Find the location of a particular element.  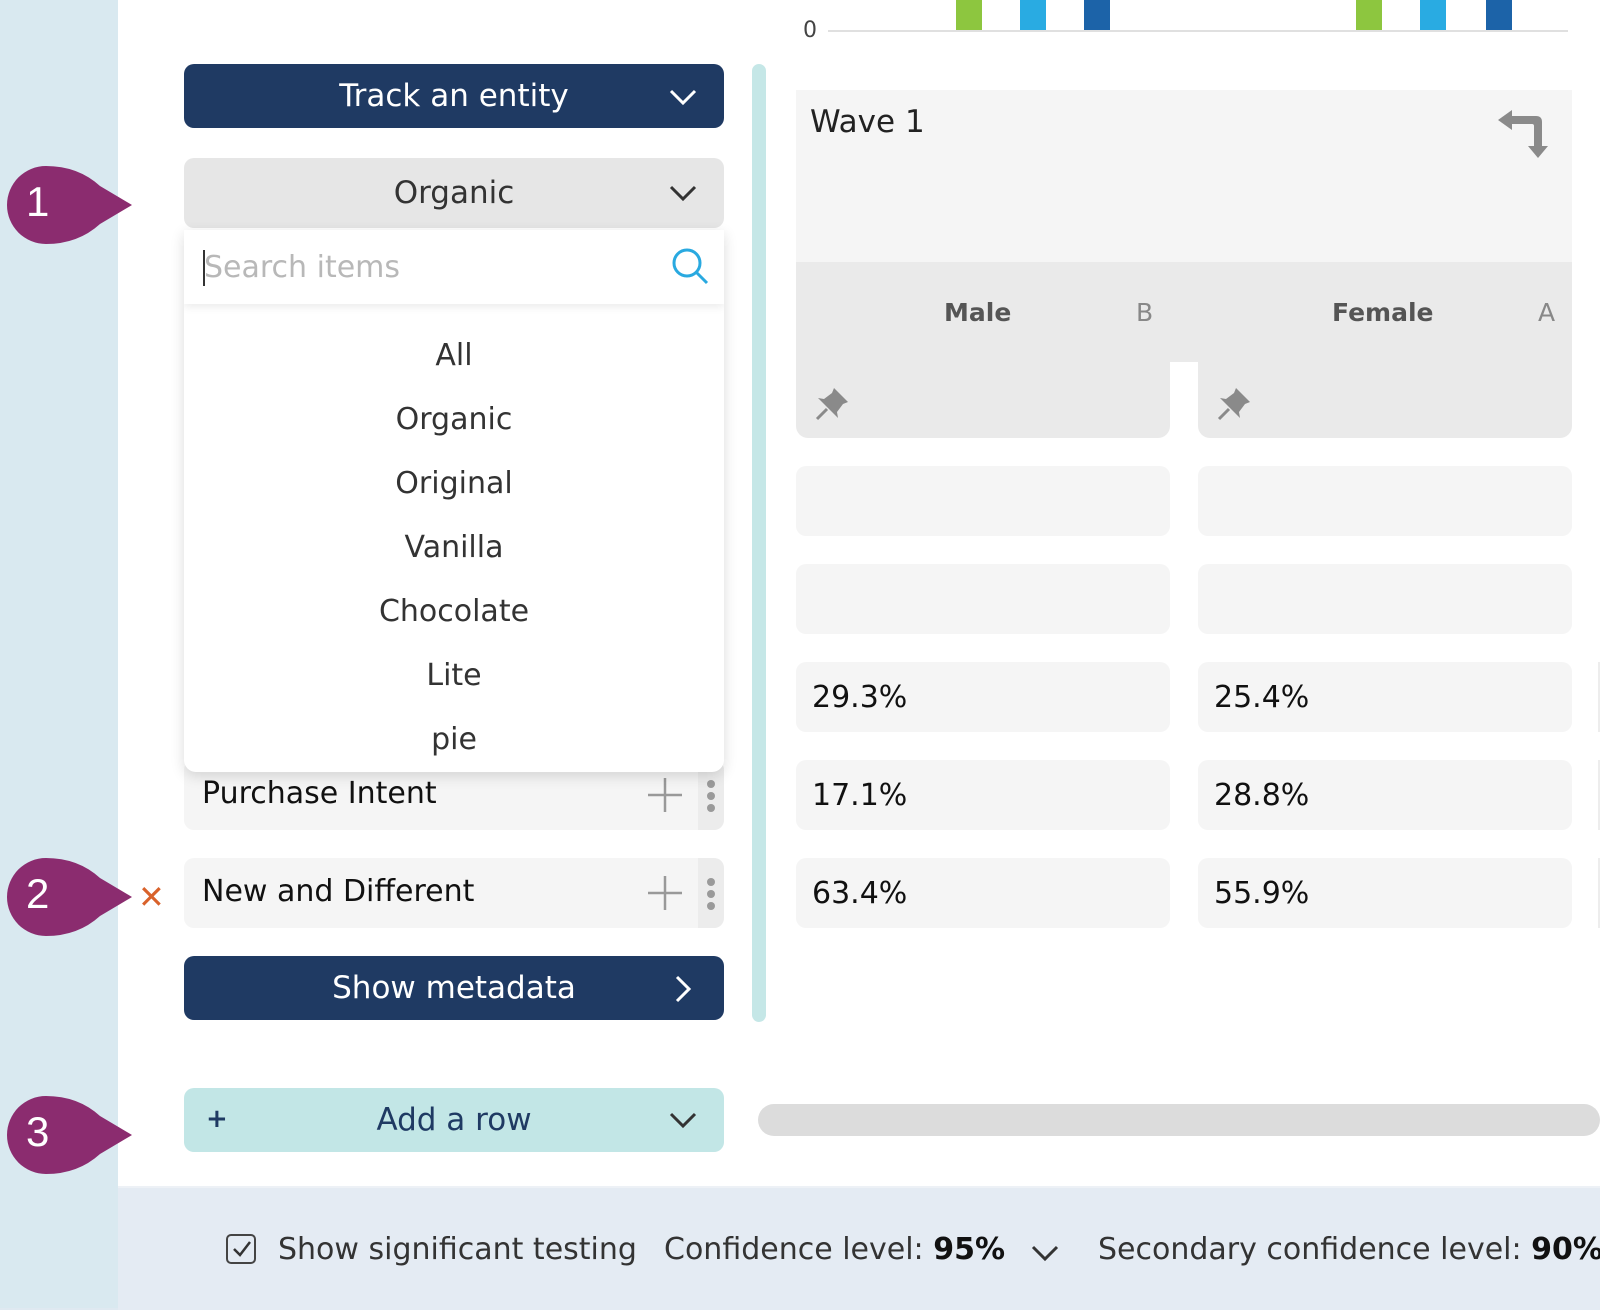

dropdown-option: All is located at coordinates (454, 356).